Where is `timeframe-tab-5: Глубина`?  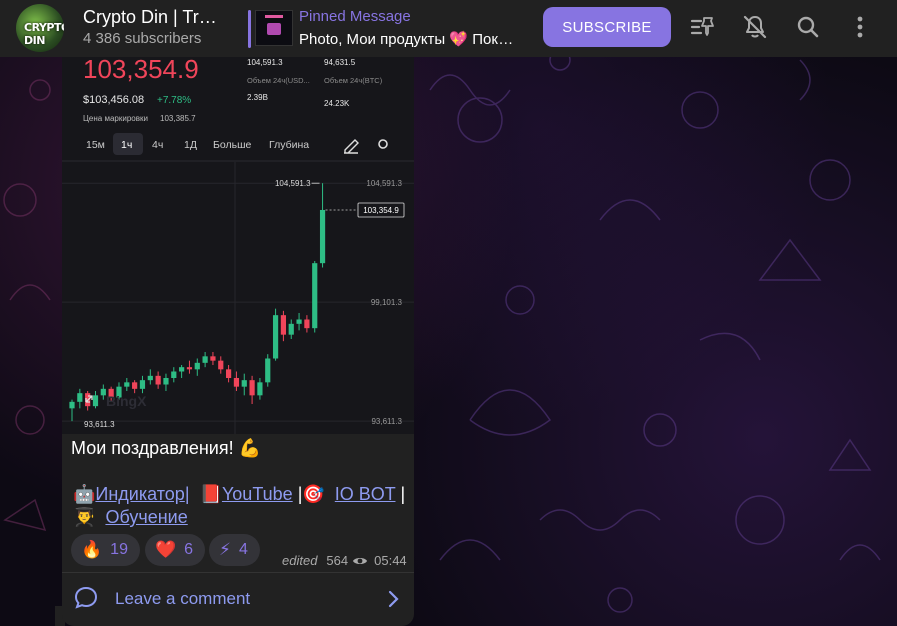
timeframe-tab-5: Глубина is located at coordinates (289, 145).